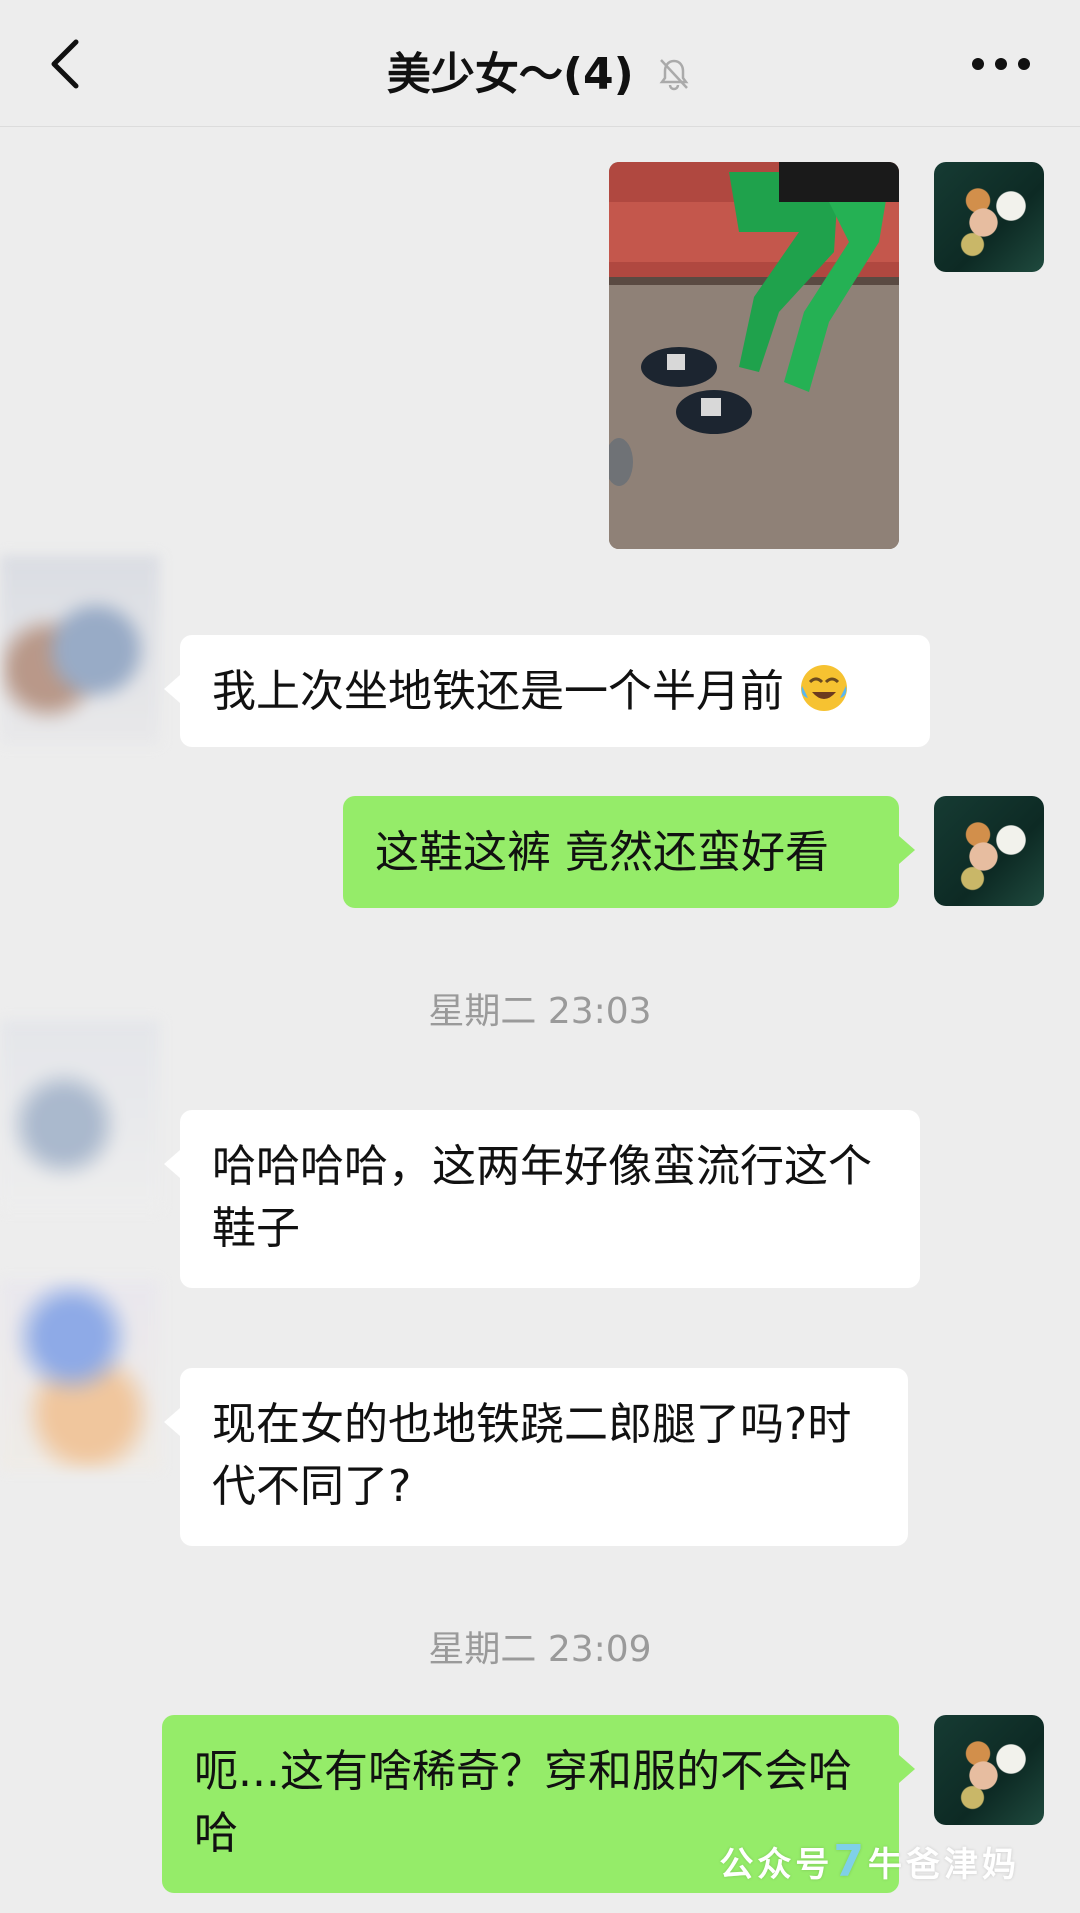 Image resolution: width=1080 pixels, height=1913 pixels. I want to click on chat-header: 美少女～(4), so click(540, 63).